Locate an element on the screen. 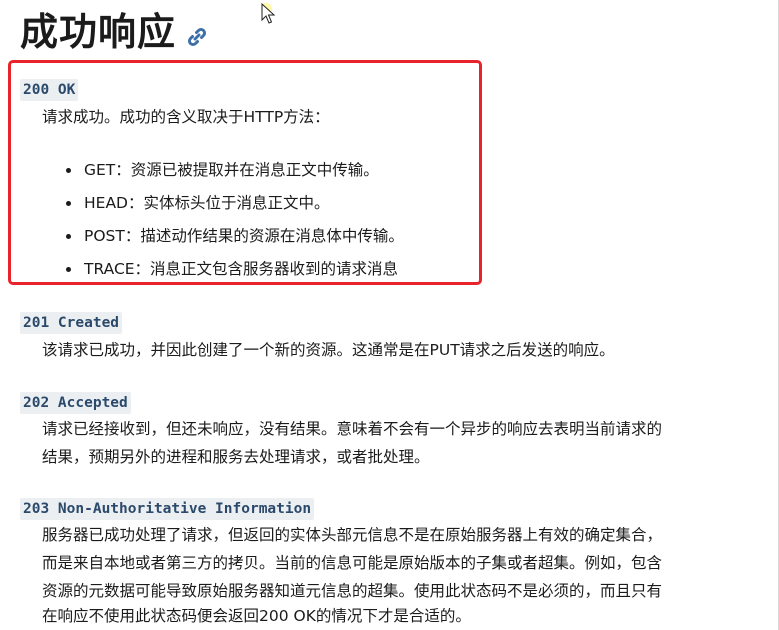  status-203-description-line-2: 而是来自本地或者第三方的拷贝。当前的信息可能是原始版本的子集或者超集。例如，包含 is located at coordinates (352, 563).